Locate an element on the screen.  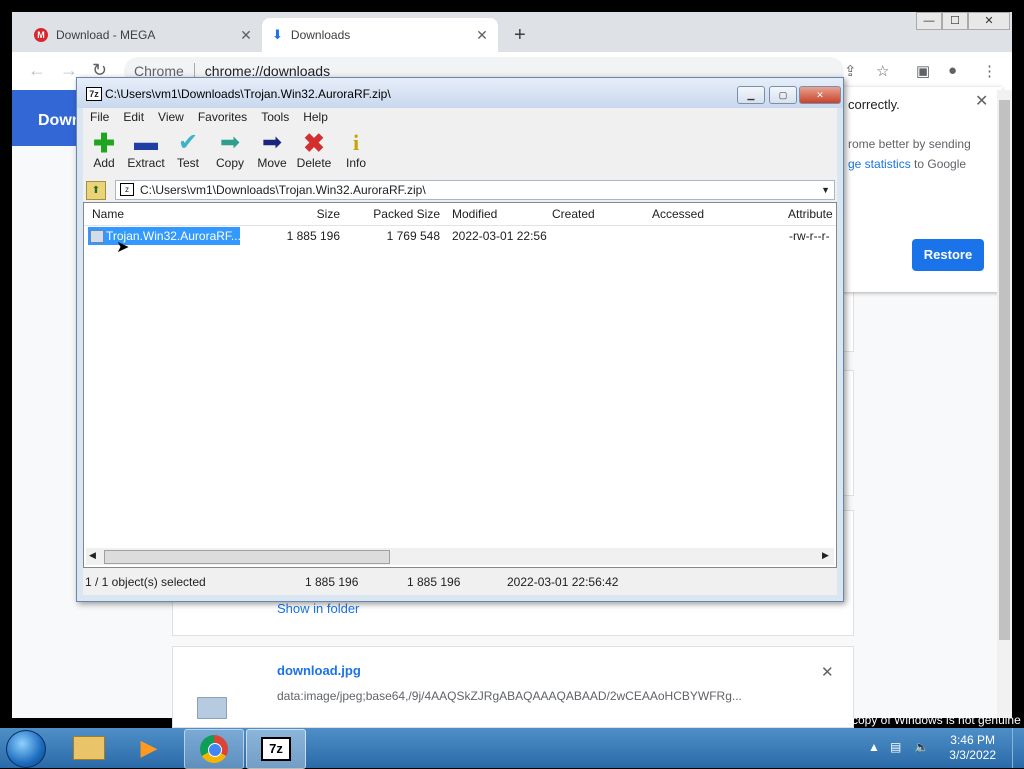
delete-x-icon: ✖ is located at coordinates (314, 143).